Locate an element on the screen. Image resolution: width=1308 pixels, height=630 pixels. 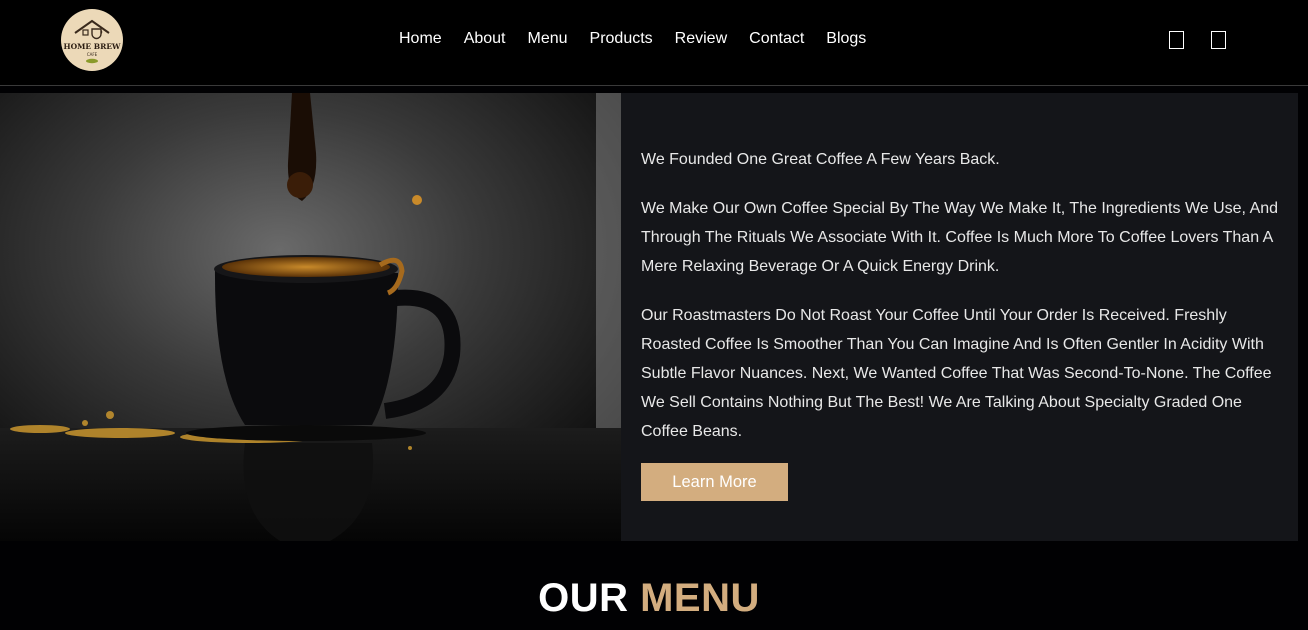
heading-part-1: OUR is located at coordinates (583, 598).